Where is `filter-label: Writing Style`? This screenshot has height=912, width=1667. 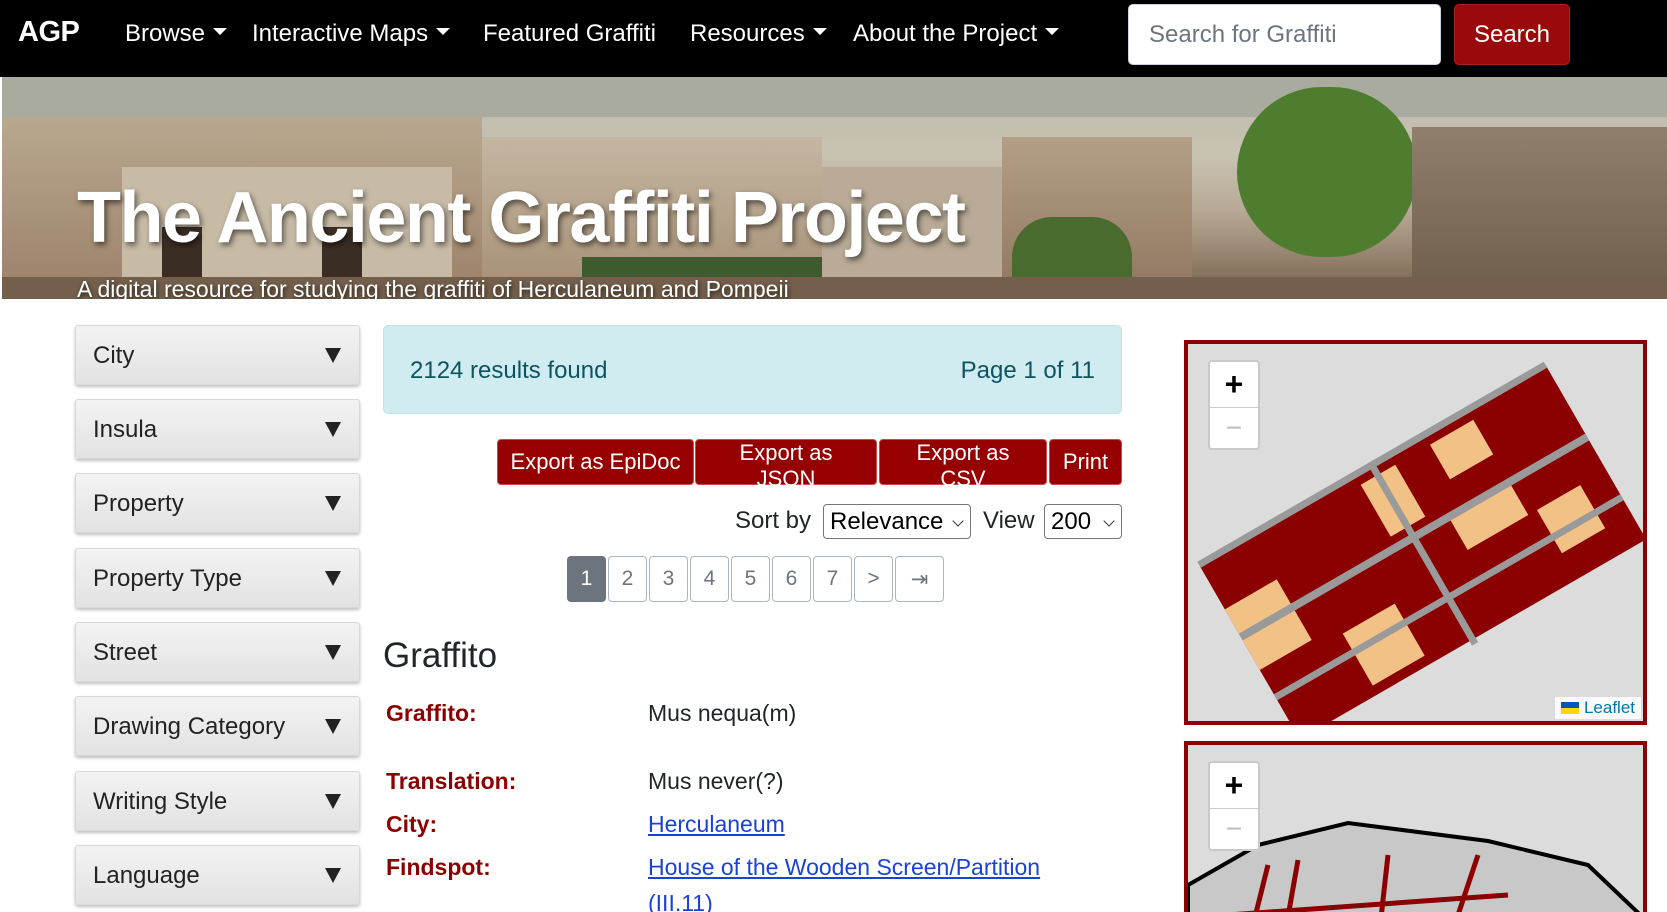 filter-label: Writing Style is located at coordinates (160, 801).